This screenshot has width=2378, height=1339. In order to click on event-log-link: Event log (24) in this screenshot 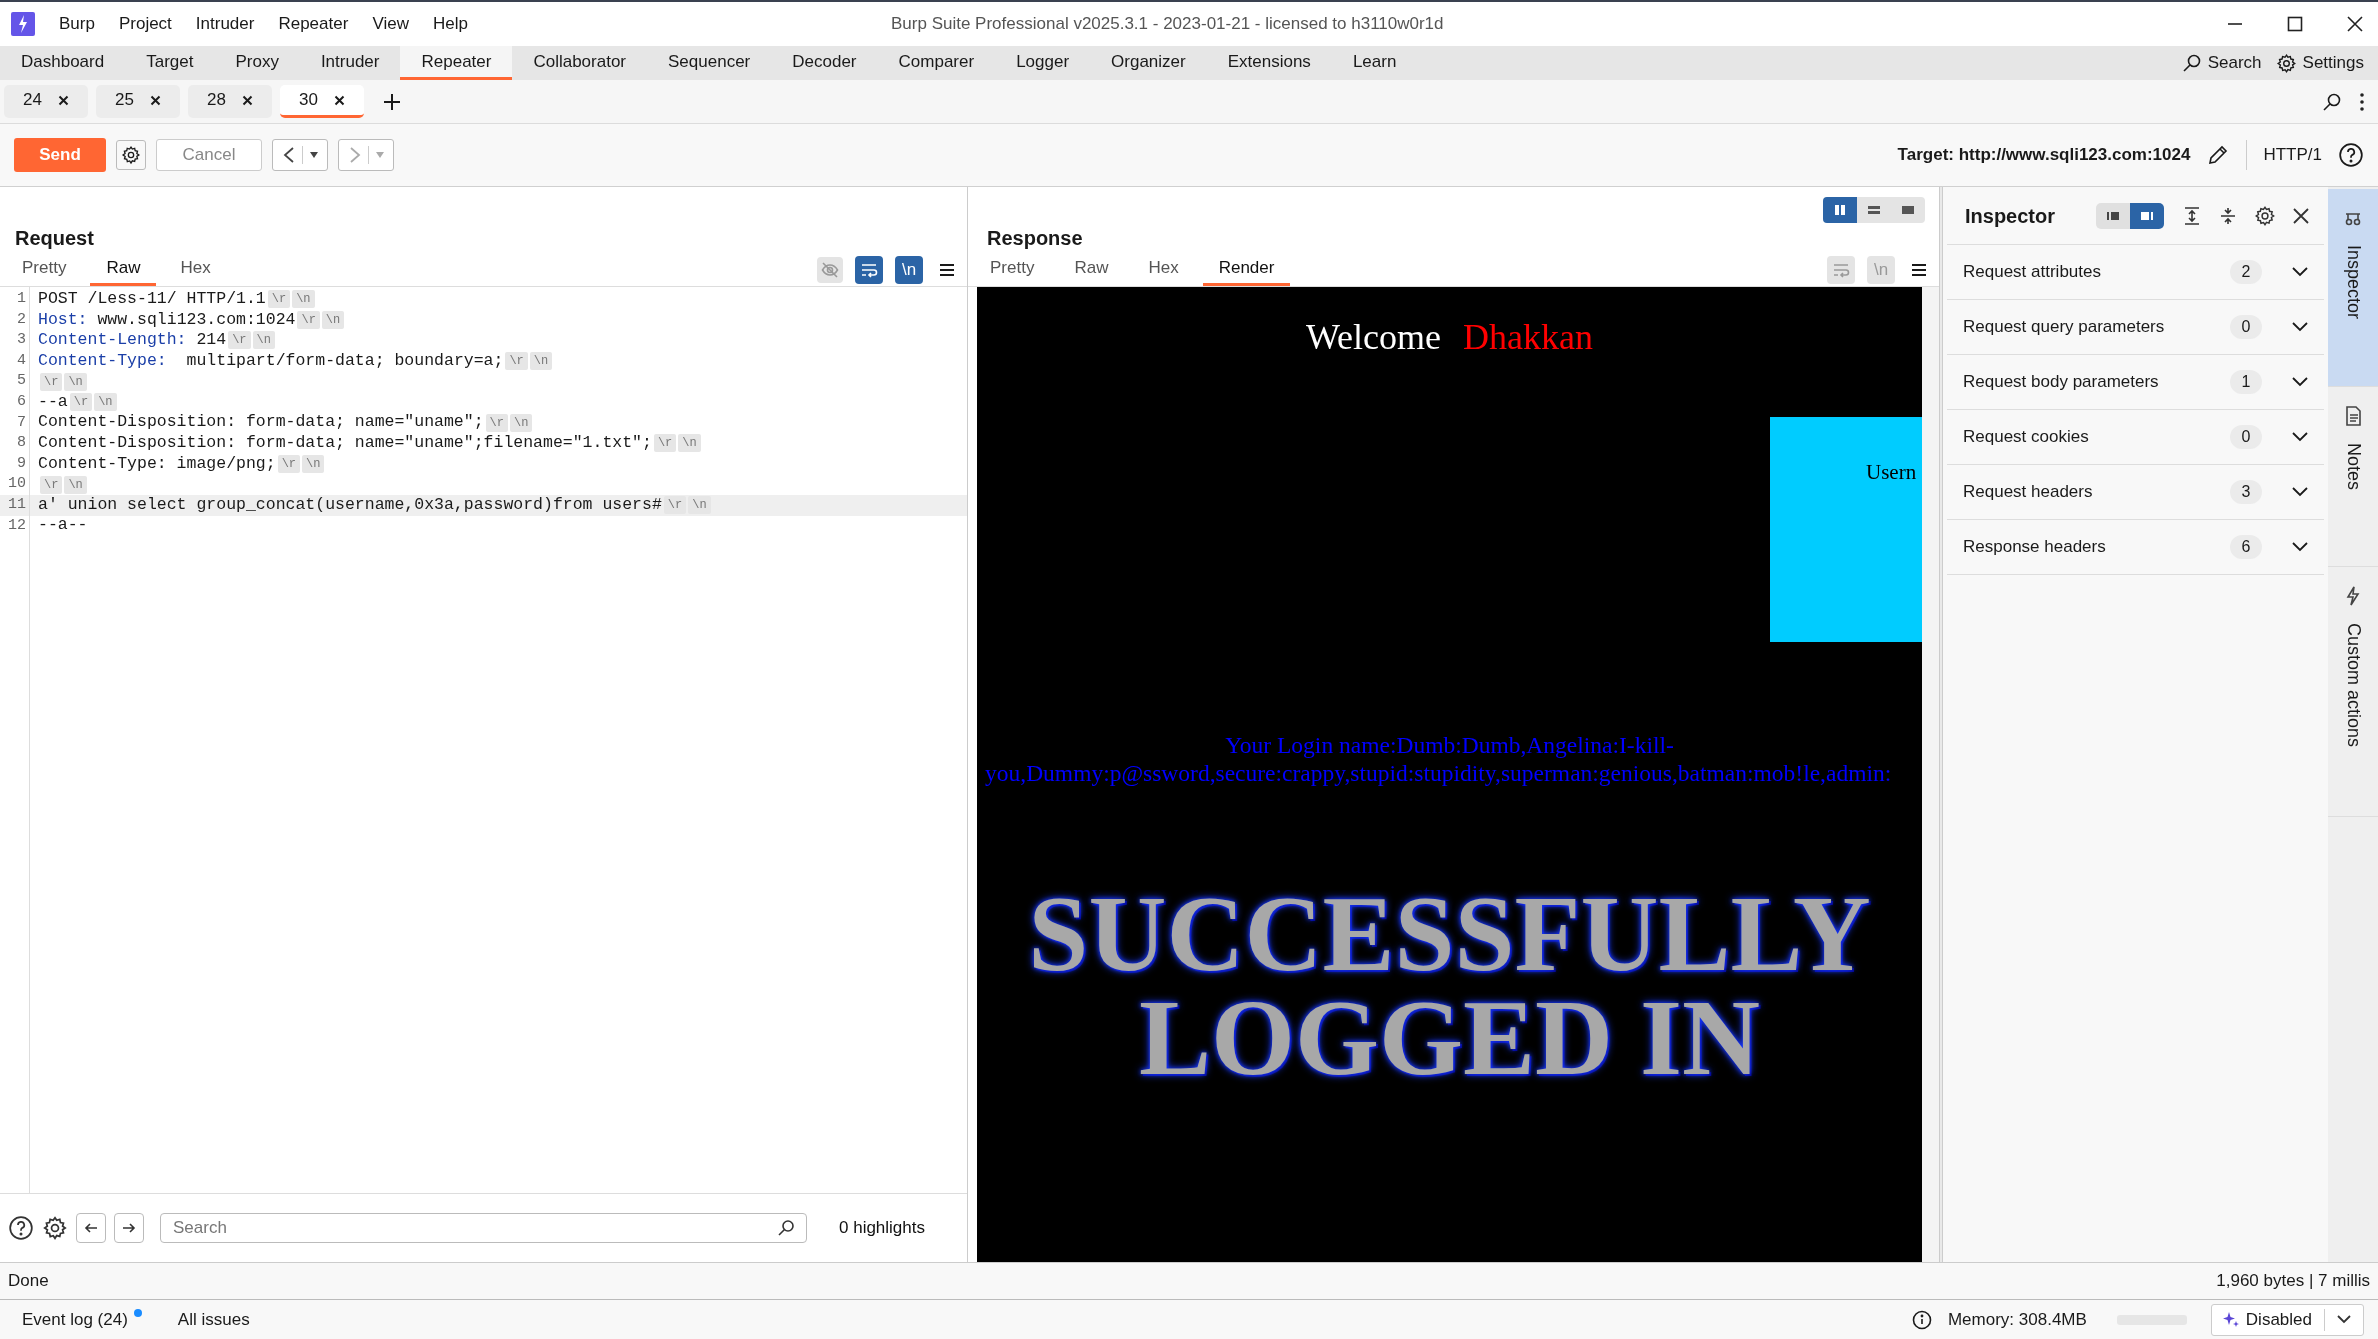, I will do `click(78, 1319)`.